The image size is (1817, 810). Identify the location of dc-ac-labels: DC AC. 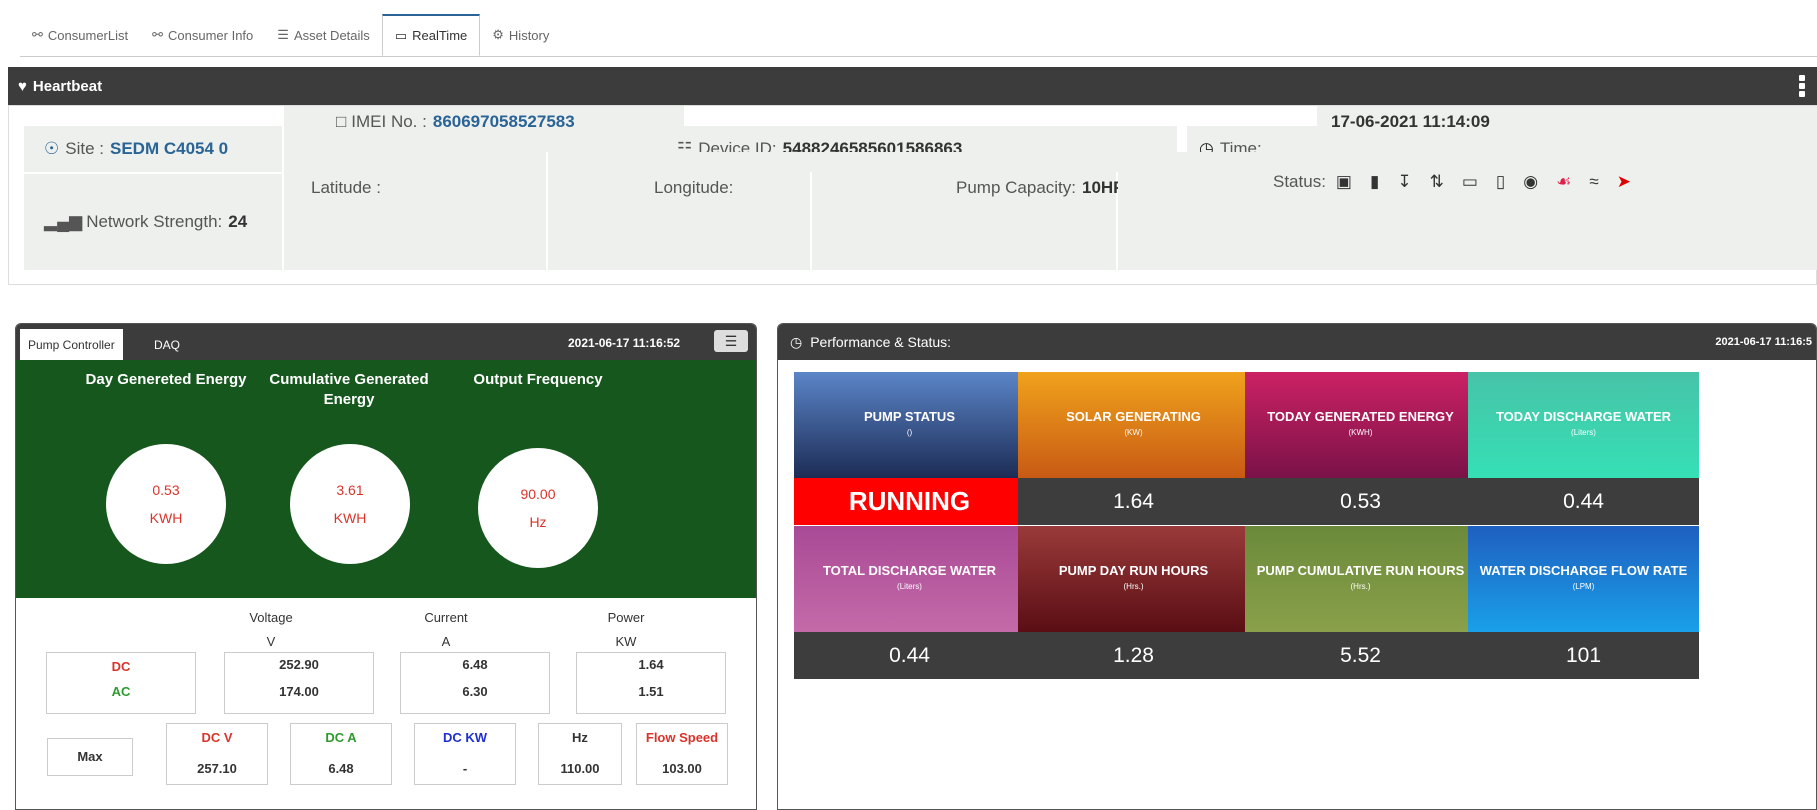
(121, 683).